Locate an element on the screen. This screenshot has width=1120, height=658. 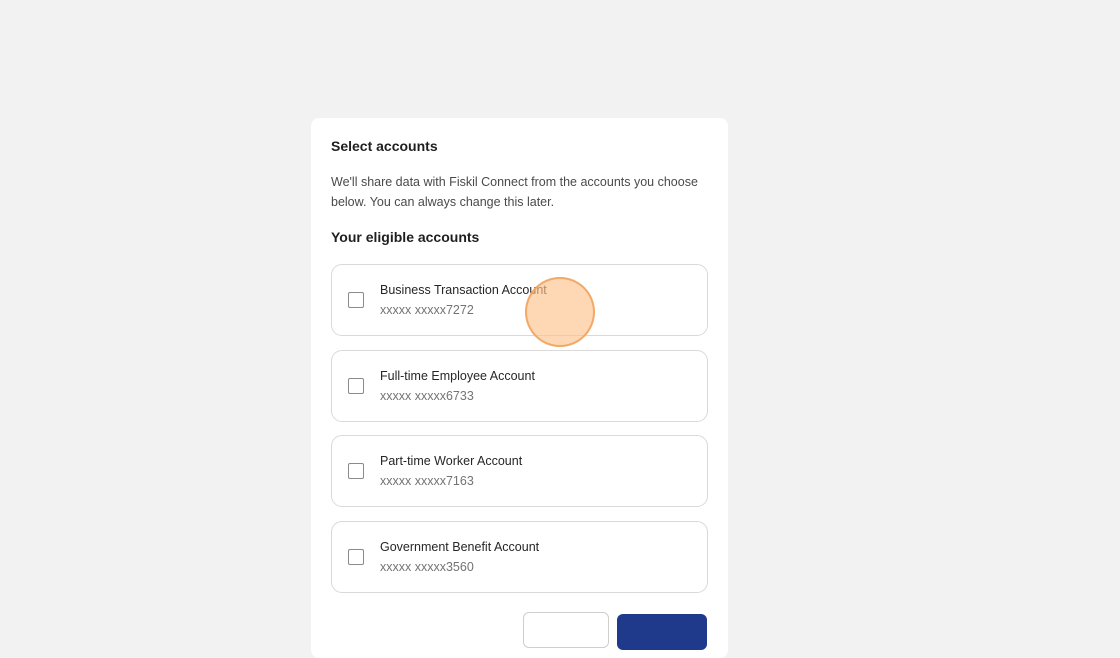
account-name: Business Transaction Account is located at coordinates (463, 290).